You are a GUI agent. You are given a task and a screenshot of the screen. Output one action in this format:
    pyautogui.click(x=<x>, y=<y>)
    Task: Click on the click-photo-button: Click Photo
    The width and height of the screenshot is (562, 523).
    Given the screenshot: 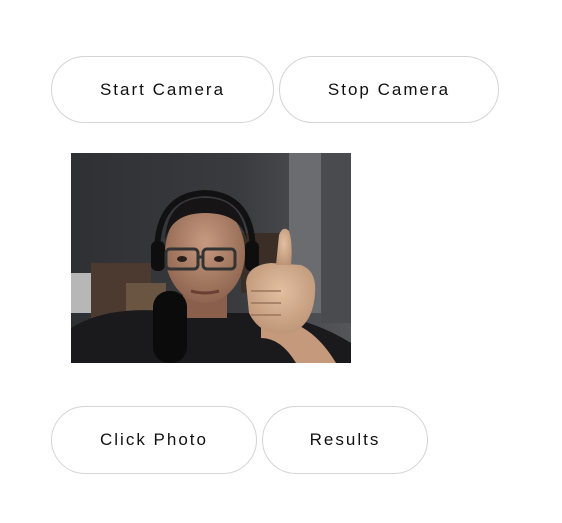 What is the action you would take?
    pyautogui.click(x=154, y=440)
    